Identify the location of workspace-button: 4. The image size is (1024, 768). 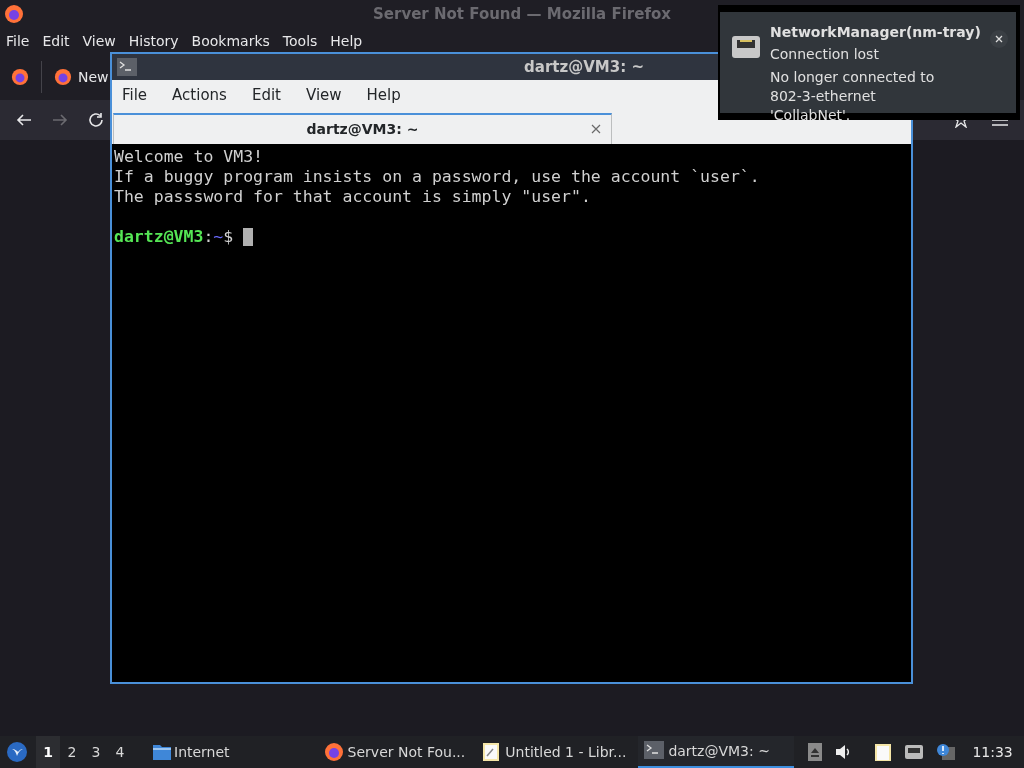
(120, 752).